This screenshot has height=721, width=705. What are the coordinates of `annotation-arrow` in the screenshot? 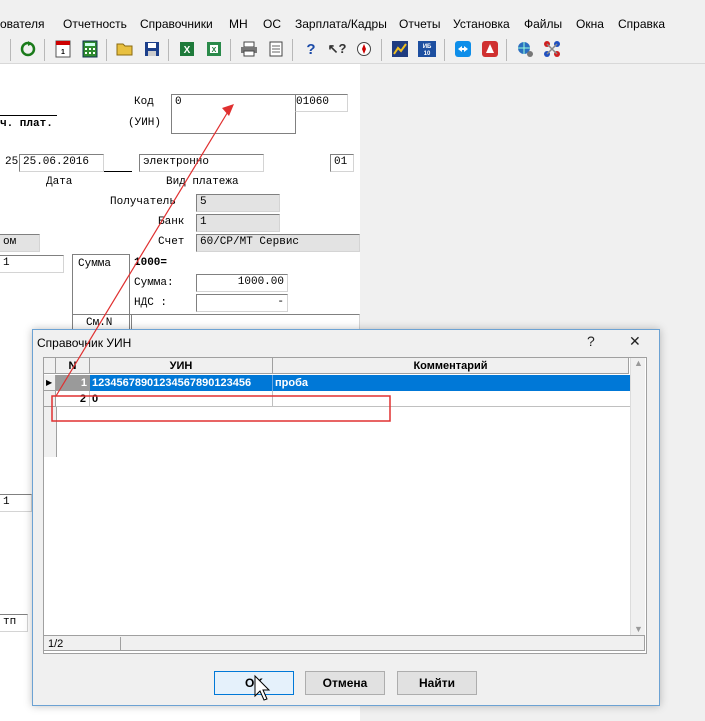 It's located at (142, 253).